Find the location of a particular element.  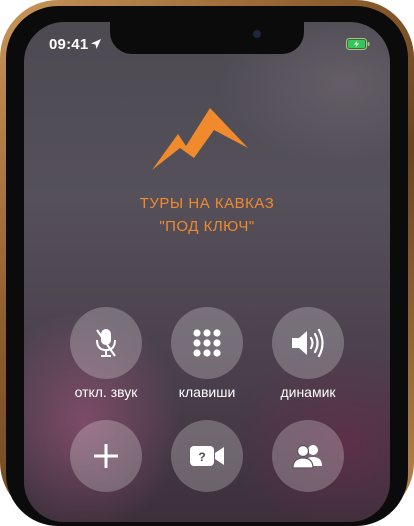

speaker-button is located at coordinates (308, 343).